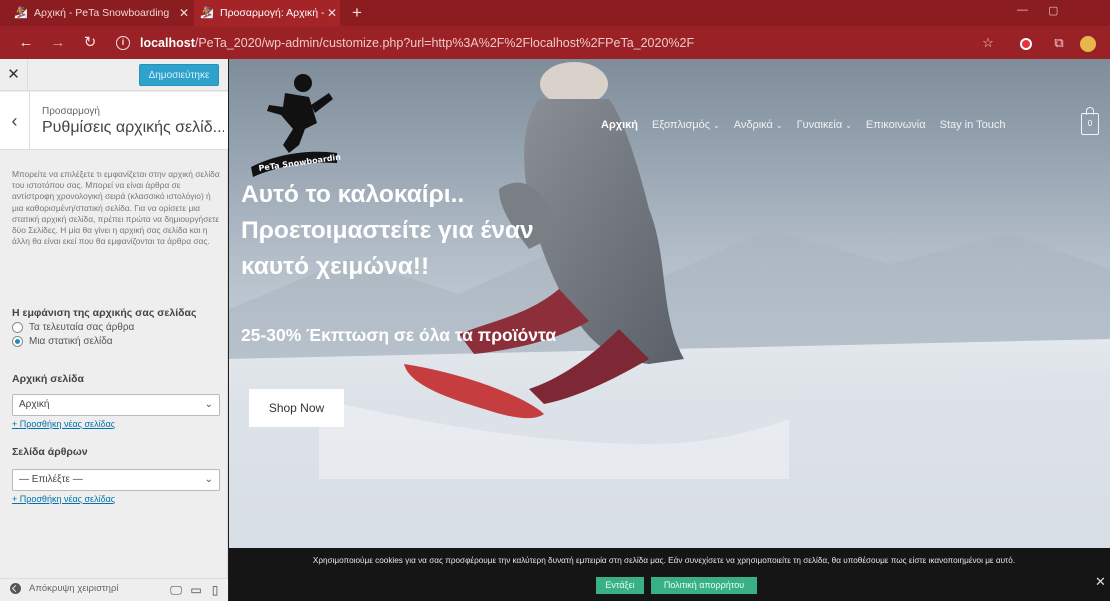  Describe the element at coordinates (15, 588) in the screenshot. I see `collapse-icon` at that location.